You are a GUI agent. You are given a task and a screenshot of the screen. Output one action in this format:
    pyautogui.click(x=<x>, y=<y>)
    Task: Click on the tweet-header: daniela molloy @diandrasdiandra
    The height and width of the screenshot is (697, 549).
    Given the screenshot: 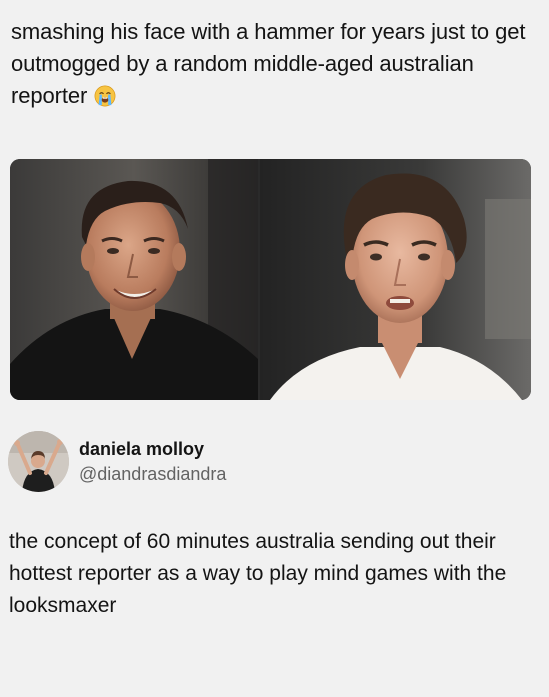 What is the action you would take?
    pyautogui.click(x=273, y=463)
    